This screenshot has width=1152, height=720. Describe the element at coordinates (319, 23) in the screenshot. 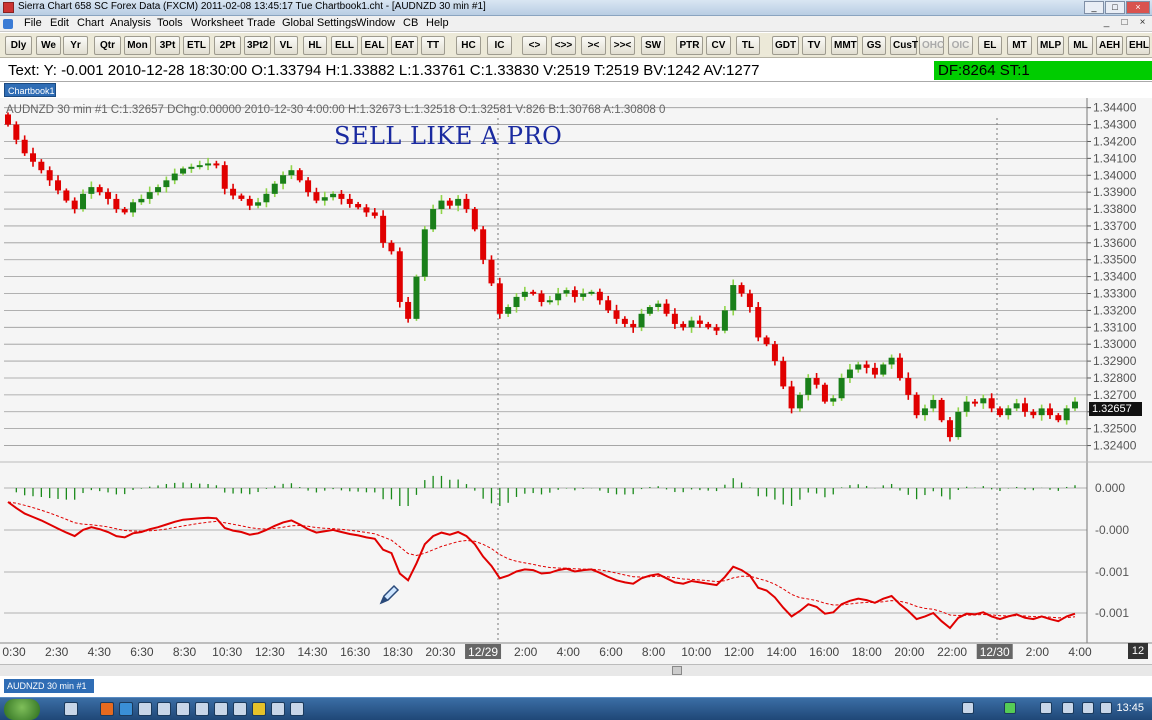

I see `menu-global-settings: Global Settings` at that location.